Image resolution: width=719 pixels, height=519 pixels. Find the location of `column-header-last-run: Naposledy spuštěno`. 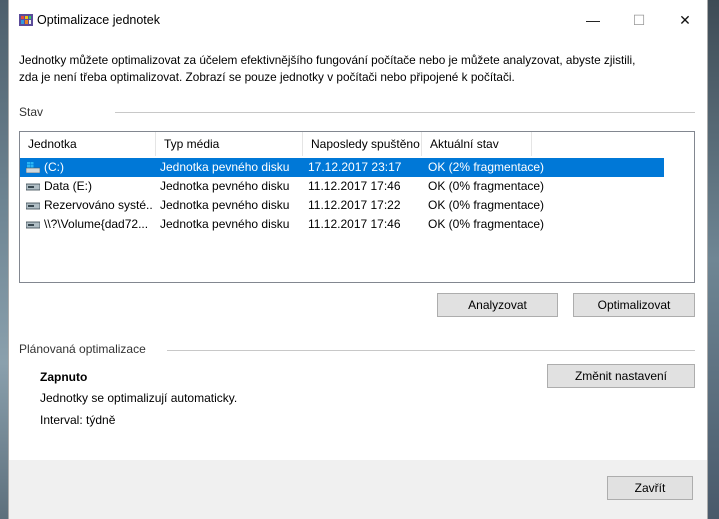

column-header-last-run: Naposledy spuštěno is located at coordinates (362, 144).